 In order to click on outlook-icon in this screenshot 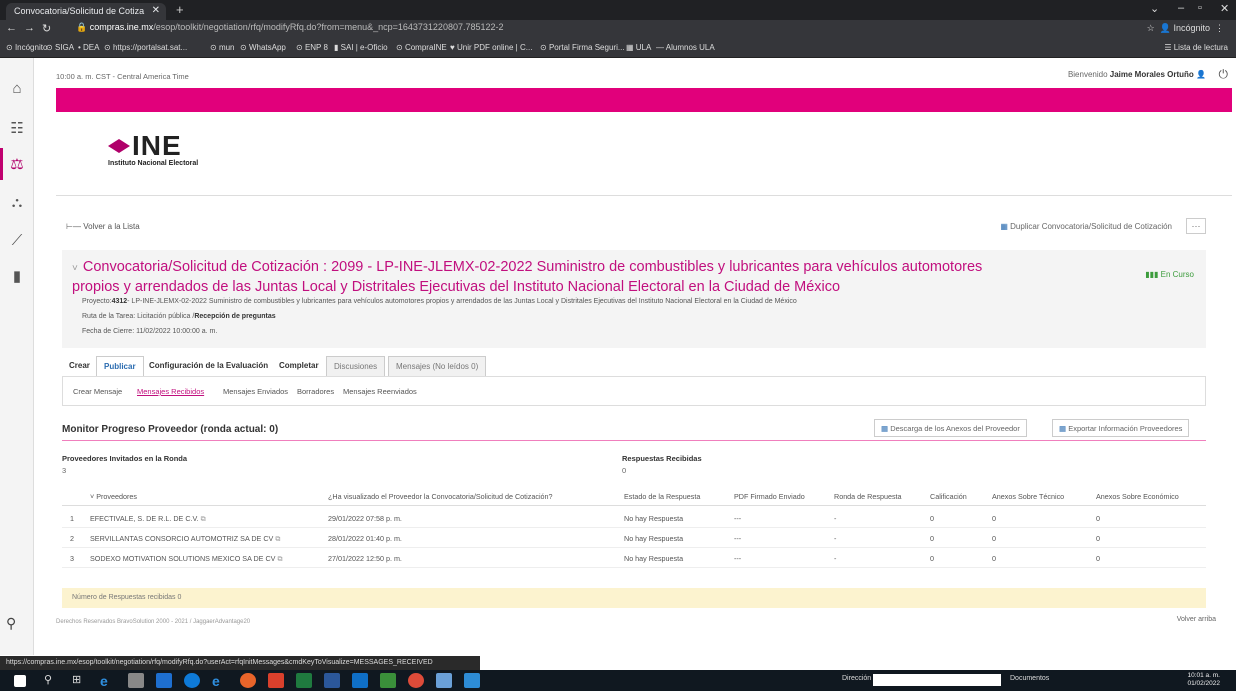, I will do `click(360, 680)`.